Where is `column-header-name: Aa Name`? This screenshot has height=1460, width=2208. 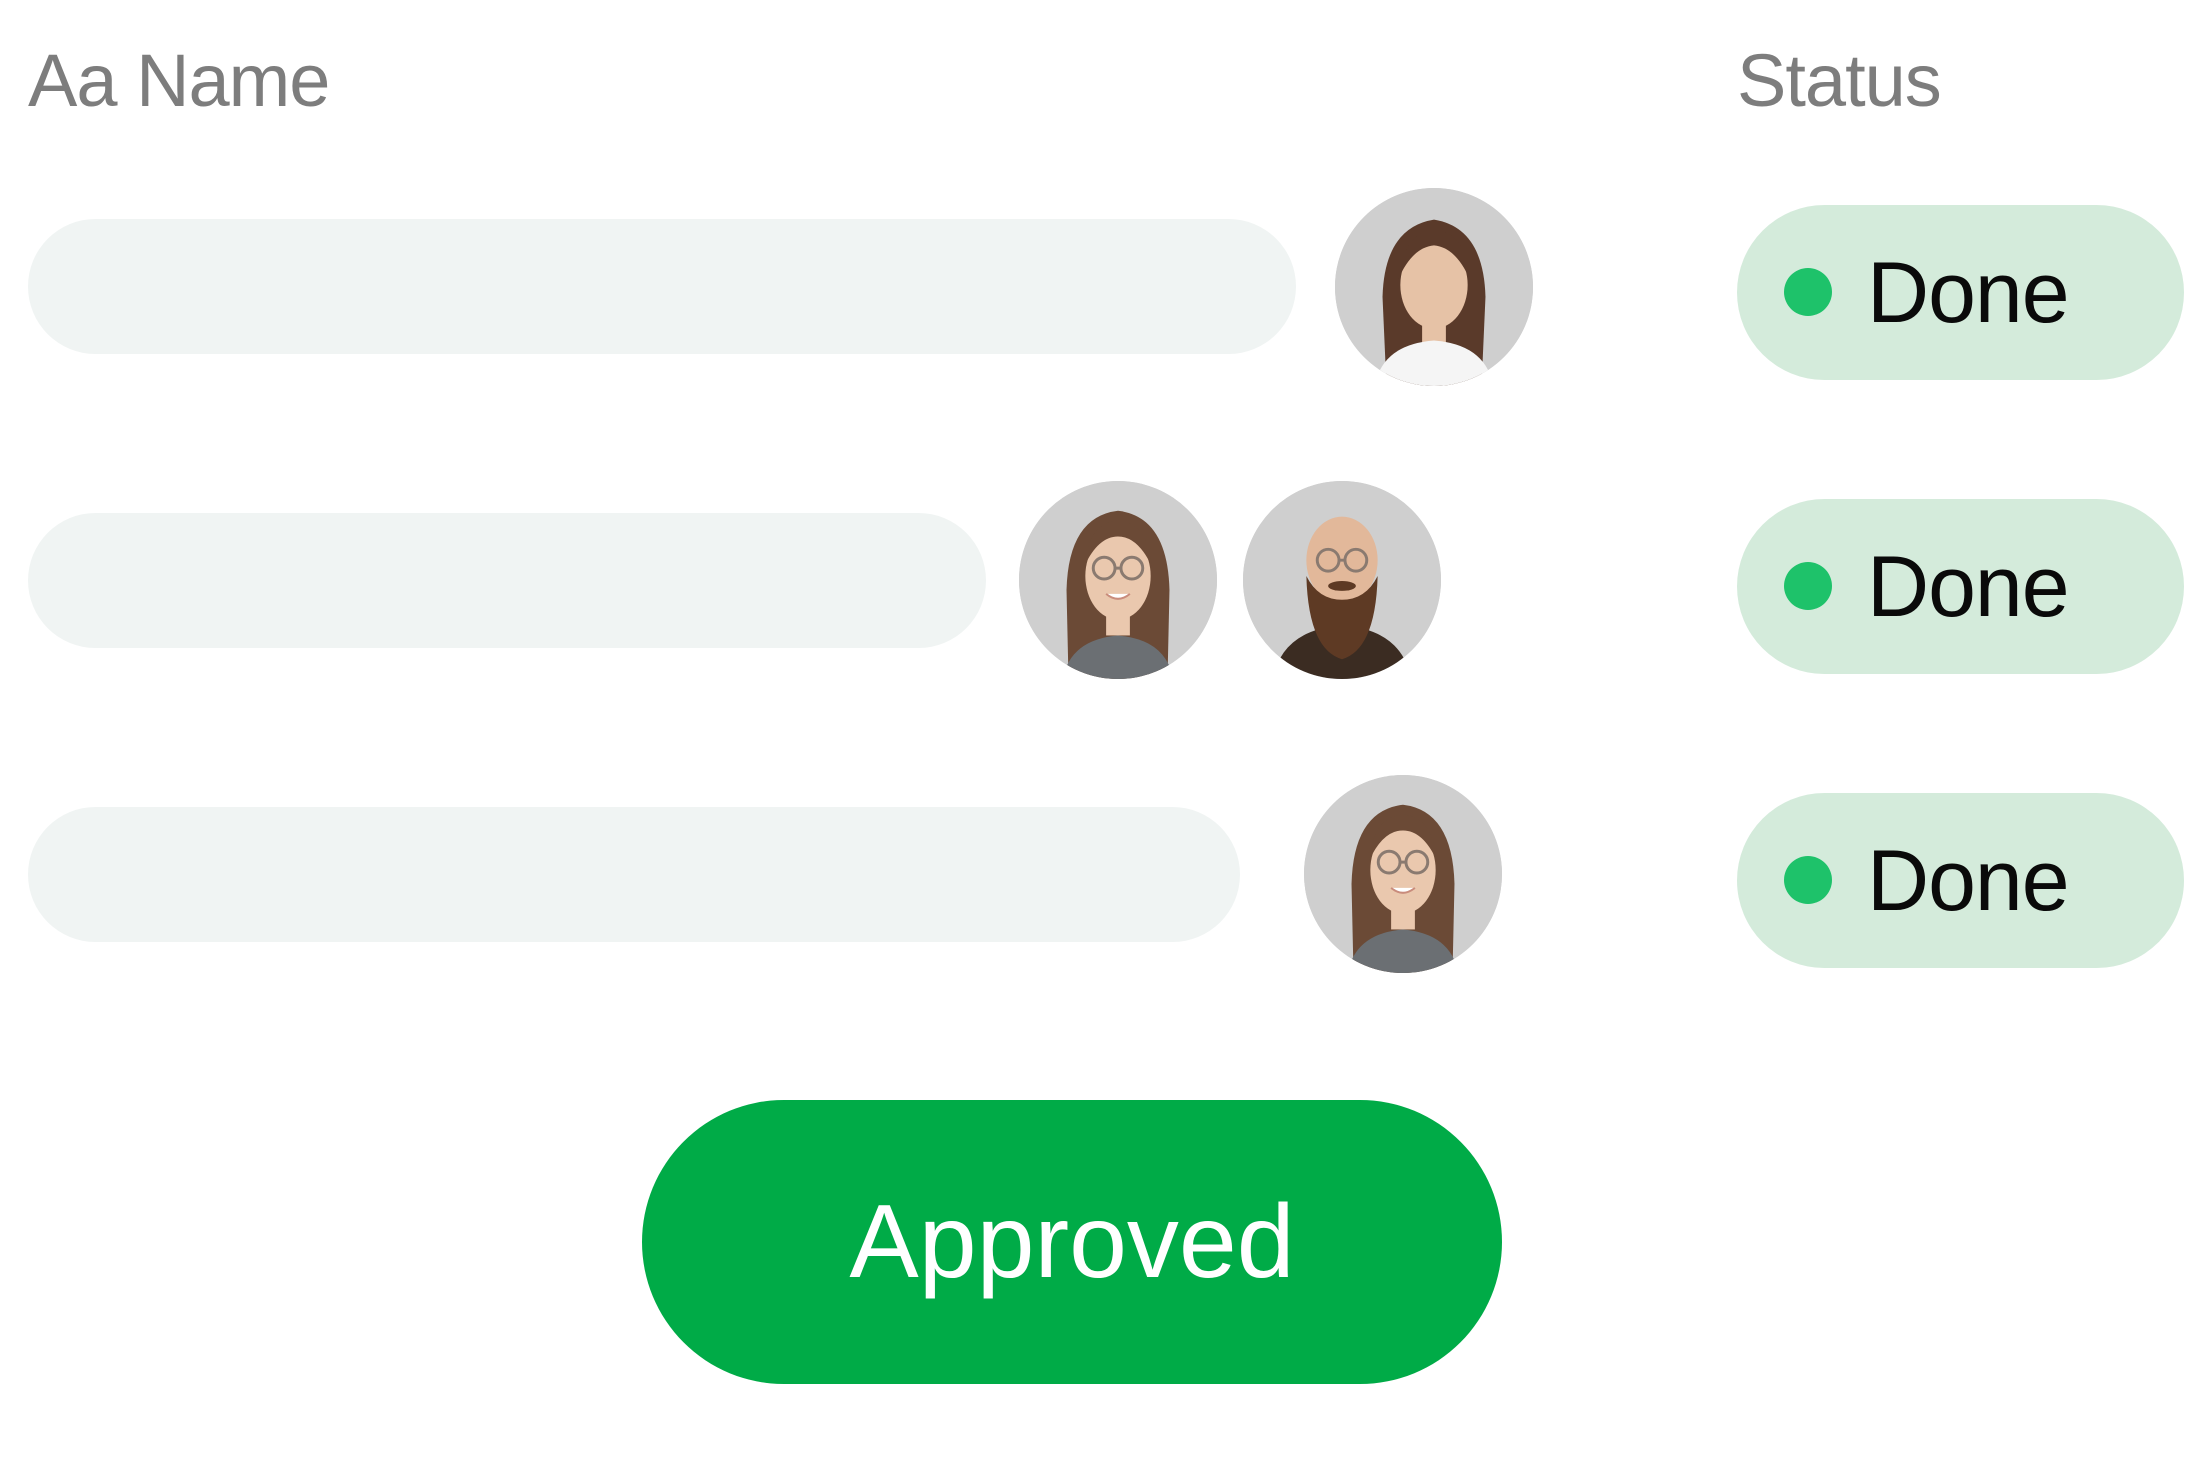
column-header-name: Aa Name is located at coordinates (179, 81).